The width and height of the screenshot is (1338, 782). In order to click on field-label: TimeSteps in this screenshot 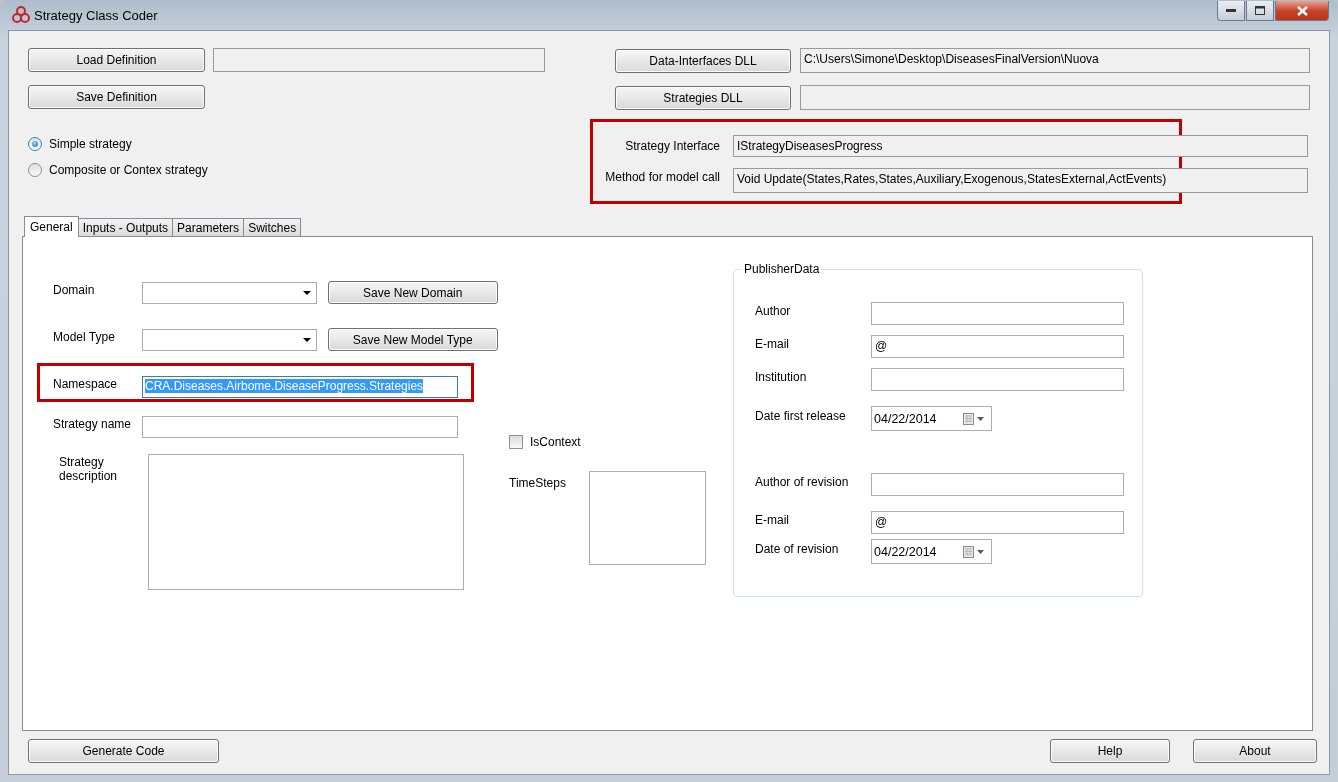, I will do `click(538, 483)`.